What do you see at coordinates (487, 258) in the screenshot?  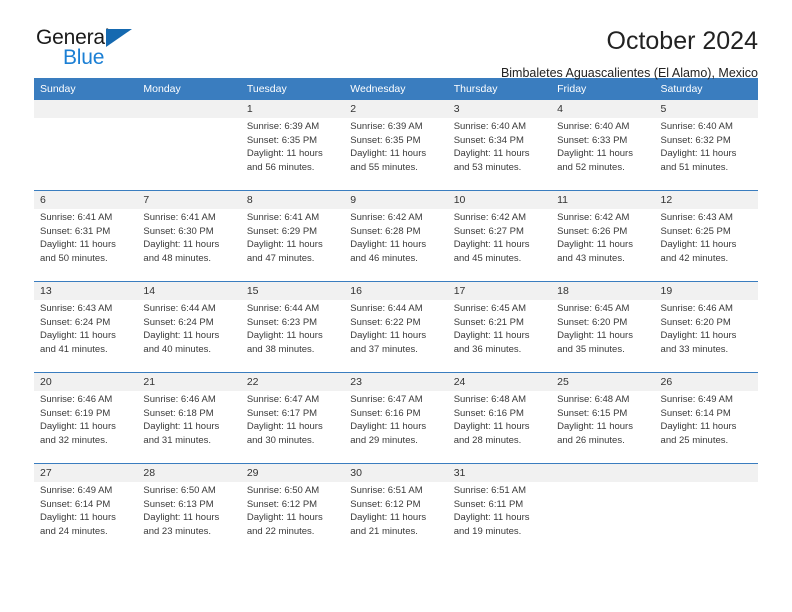 I see `daylight-text-line2: and 45 minutes.` at bounding box center [487, 258].